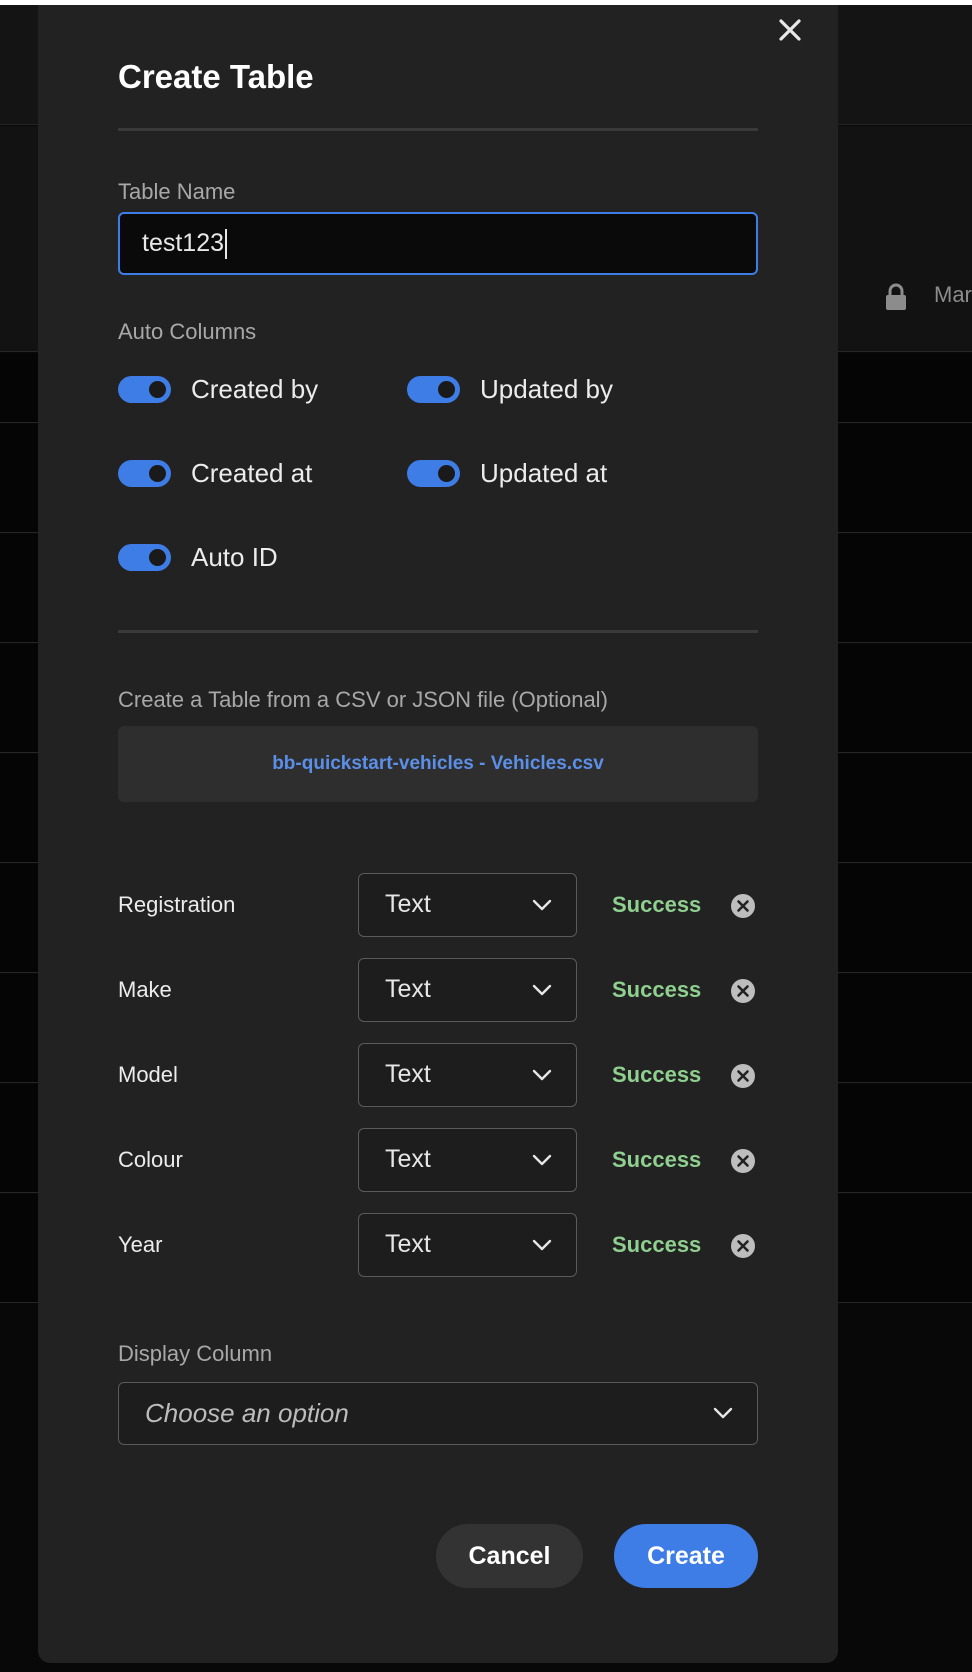 This screenshot has height=1672, width=972. I want to click on column-row-model: Model Text Success, so click(438, 1075).